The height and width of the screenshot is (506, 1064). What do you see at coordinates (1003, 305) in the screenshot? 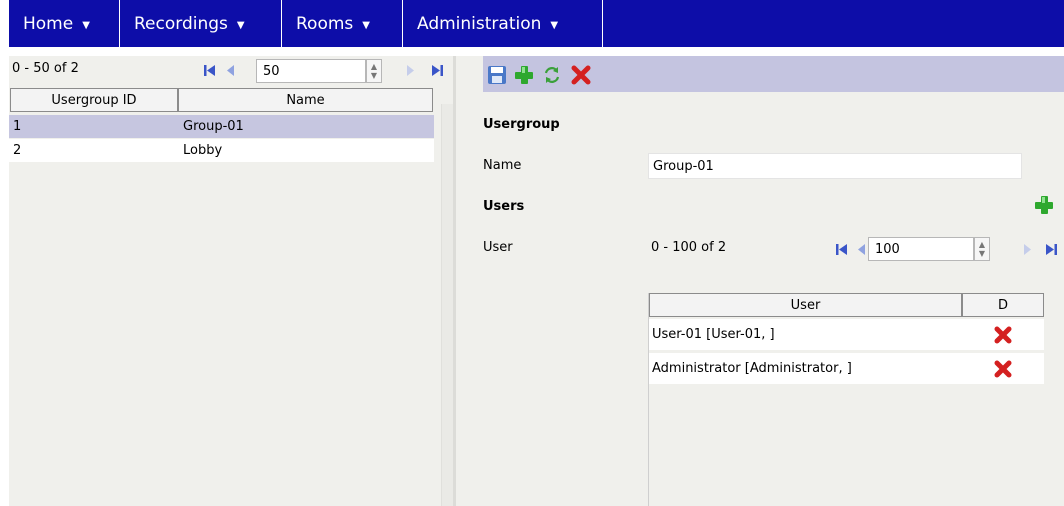
I see `col-d: D` at bounding box center [1003, 305].